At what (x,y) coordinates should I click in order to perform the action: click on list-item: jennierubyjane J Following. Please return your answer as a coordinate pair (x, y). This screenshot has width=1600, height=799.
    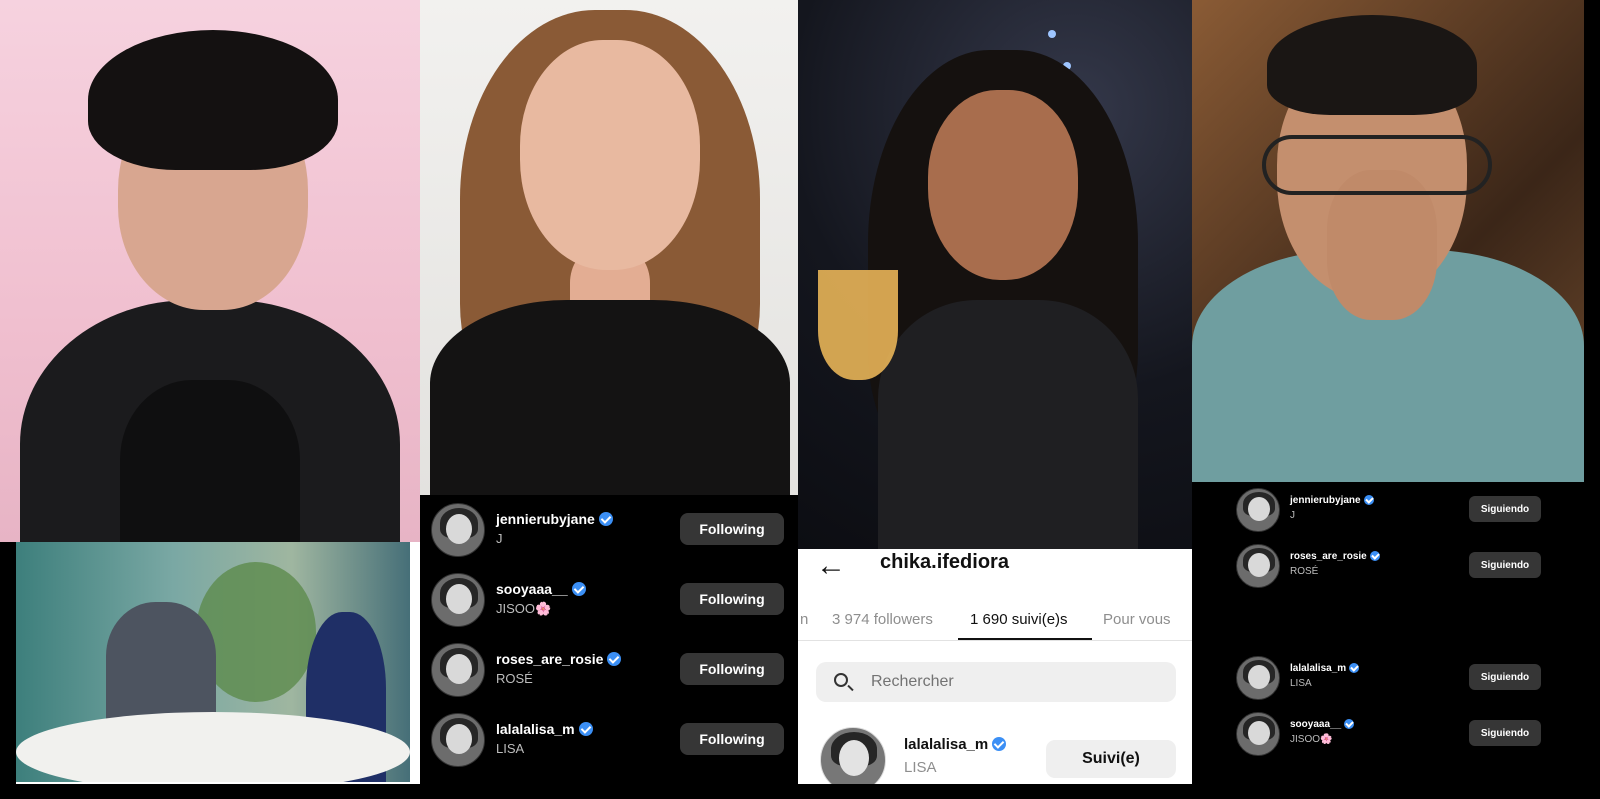
    Looking at the image, I should click on (609, 530).